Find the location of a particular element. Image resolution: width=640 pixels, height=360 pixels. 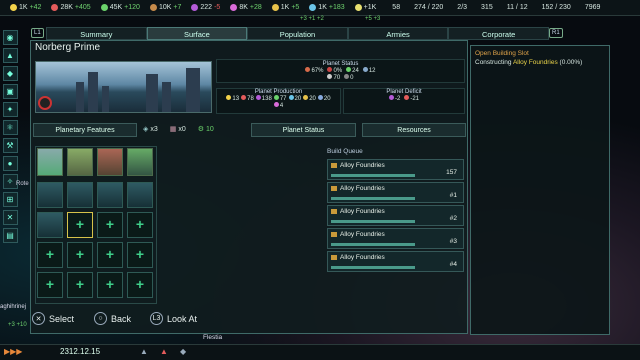

queue-item: Alloy Foundries #3 is located at coordinates (395, 238).